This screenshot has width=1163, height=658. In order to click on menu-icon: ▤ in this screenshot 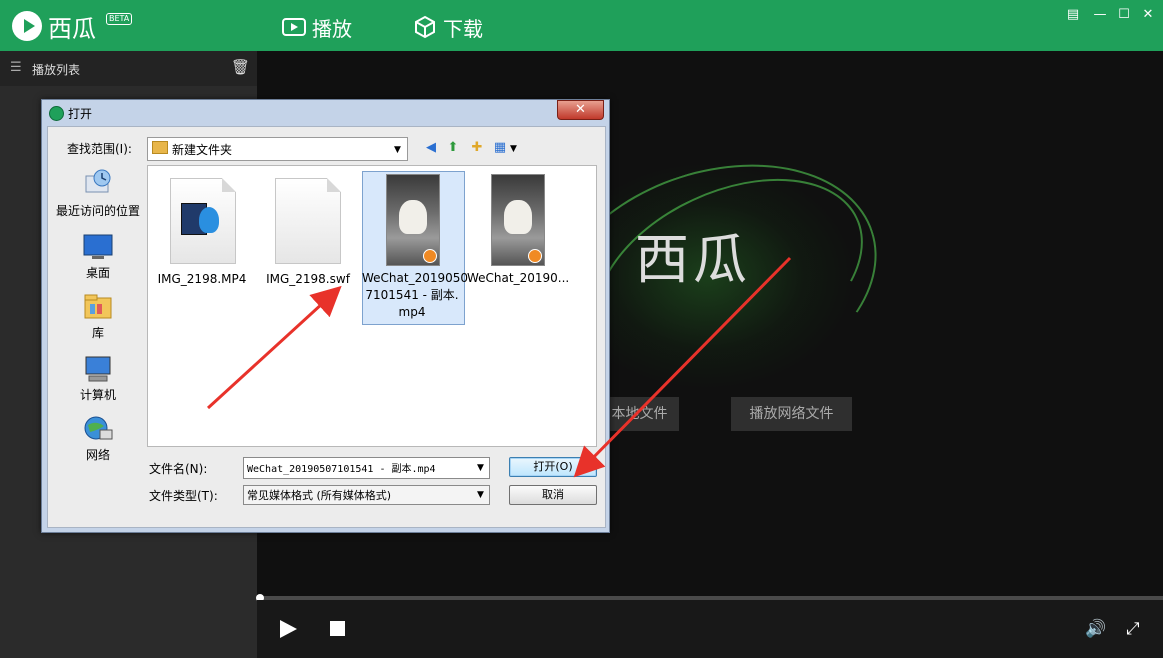, I will do `click(1073, 15)`.